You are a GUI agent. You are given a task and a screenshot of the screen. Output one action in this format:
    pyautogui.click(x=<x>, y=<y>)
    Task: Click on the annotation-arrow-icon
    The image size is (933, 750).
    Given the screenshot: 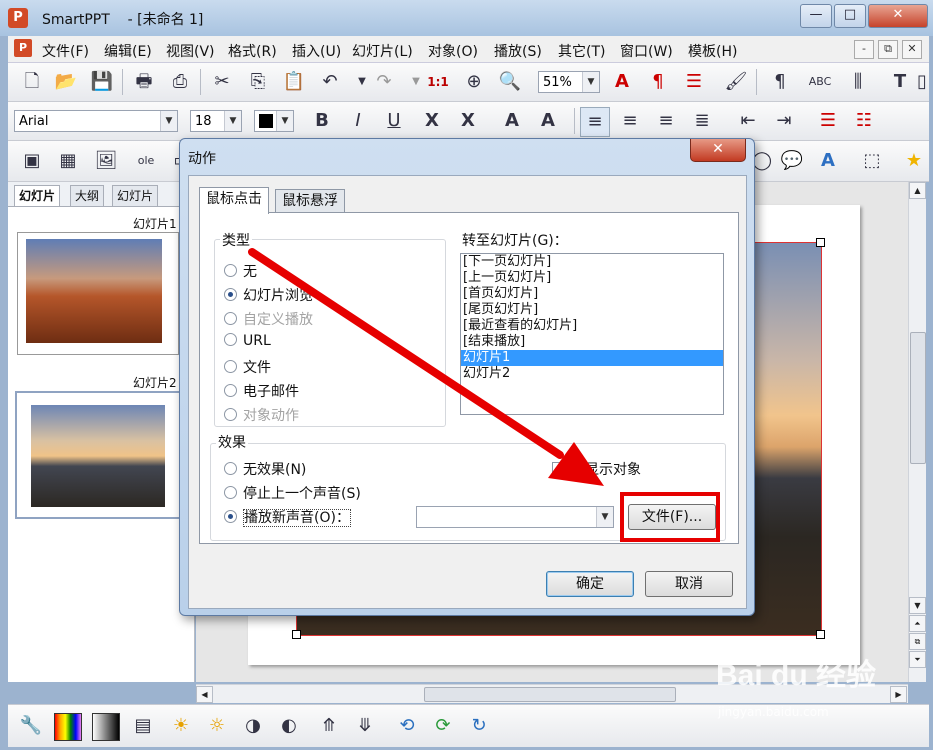 What is the action you would take?
    pyautogui.click(x=426, y=367)
    